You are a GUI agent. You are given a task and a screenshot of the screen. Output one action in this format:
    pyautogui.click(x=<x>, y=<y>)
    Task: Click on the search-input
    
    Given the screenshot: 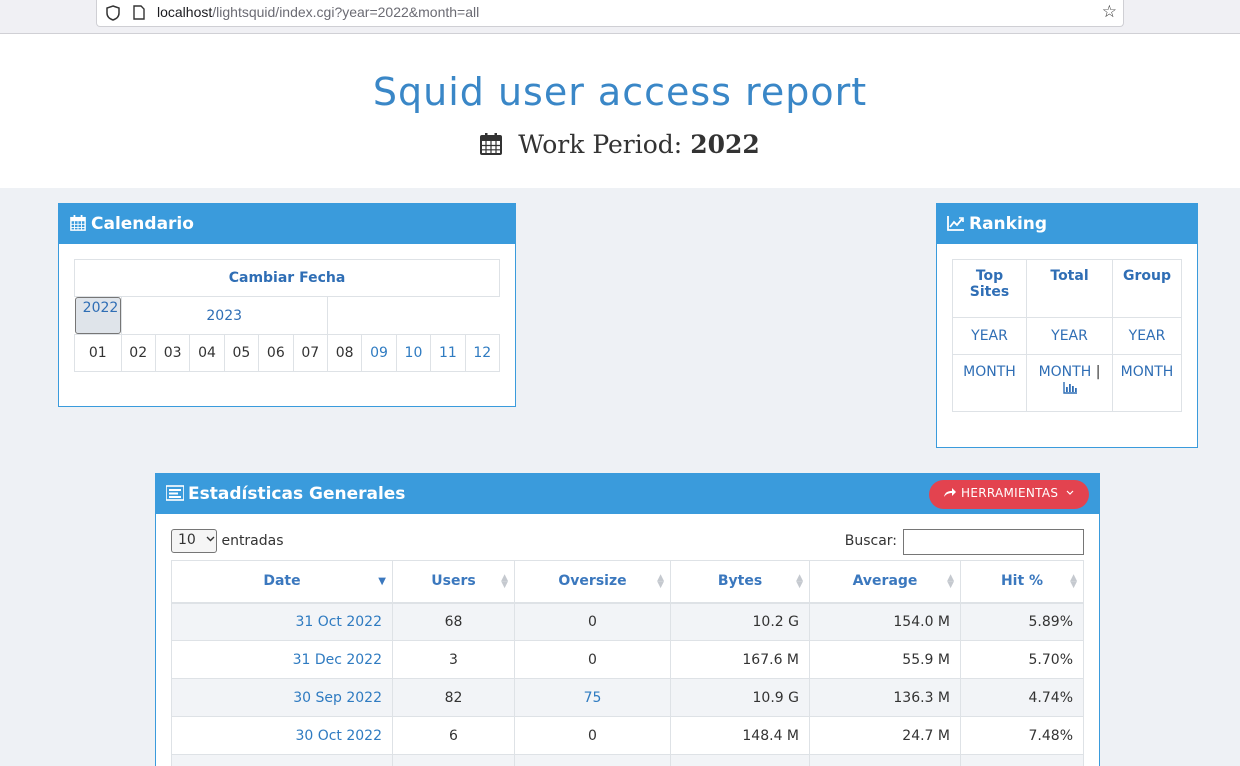 What is the action you would take?
    pyautogui.click(x=993, y=542)
    